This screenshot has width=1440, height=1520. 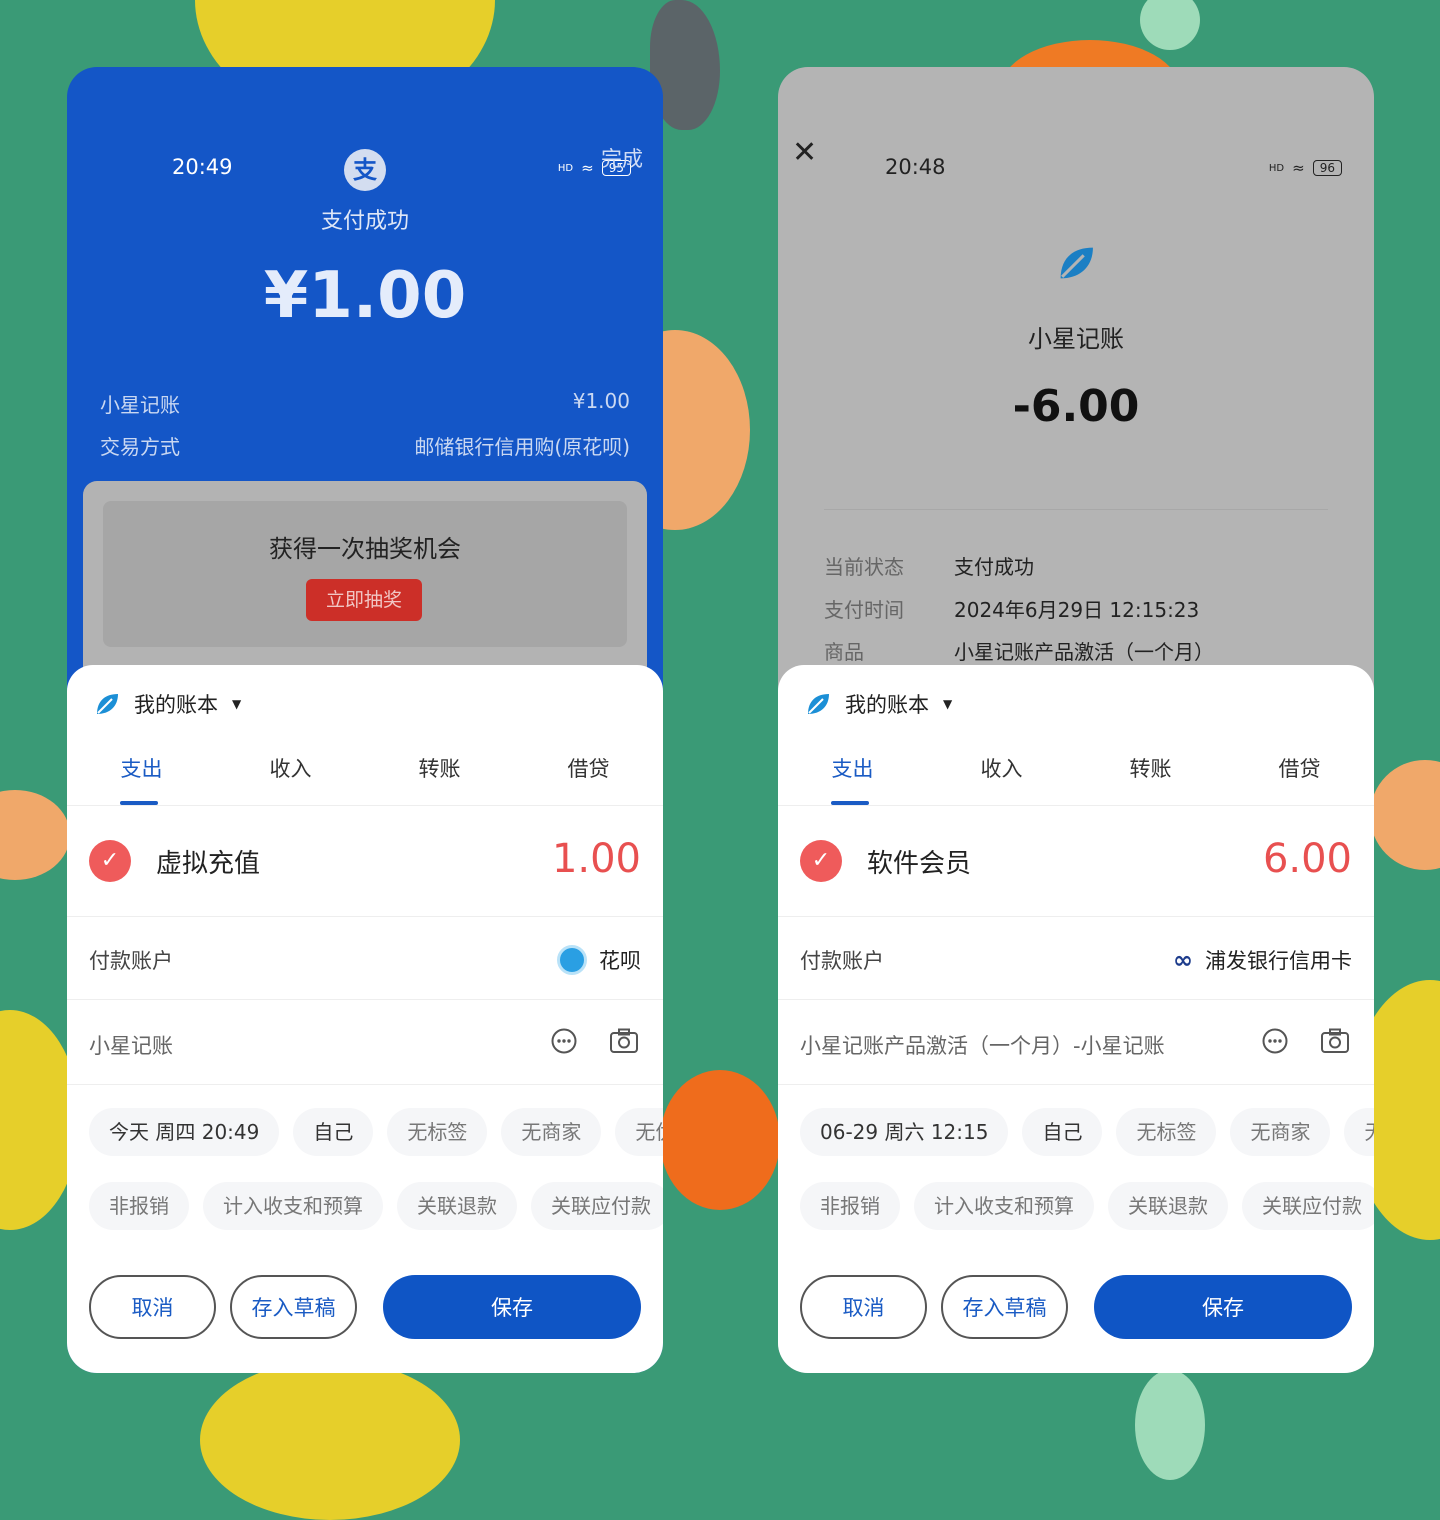 What do you see at coordinates (1405, 815) in the screenshot?
I see `background-shape-orange-right` at bounding box center [1405, 815].